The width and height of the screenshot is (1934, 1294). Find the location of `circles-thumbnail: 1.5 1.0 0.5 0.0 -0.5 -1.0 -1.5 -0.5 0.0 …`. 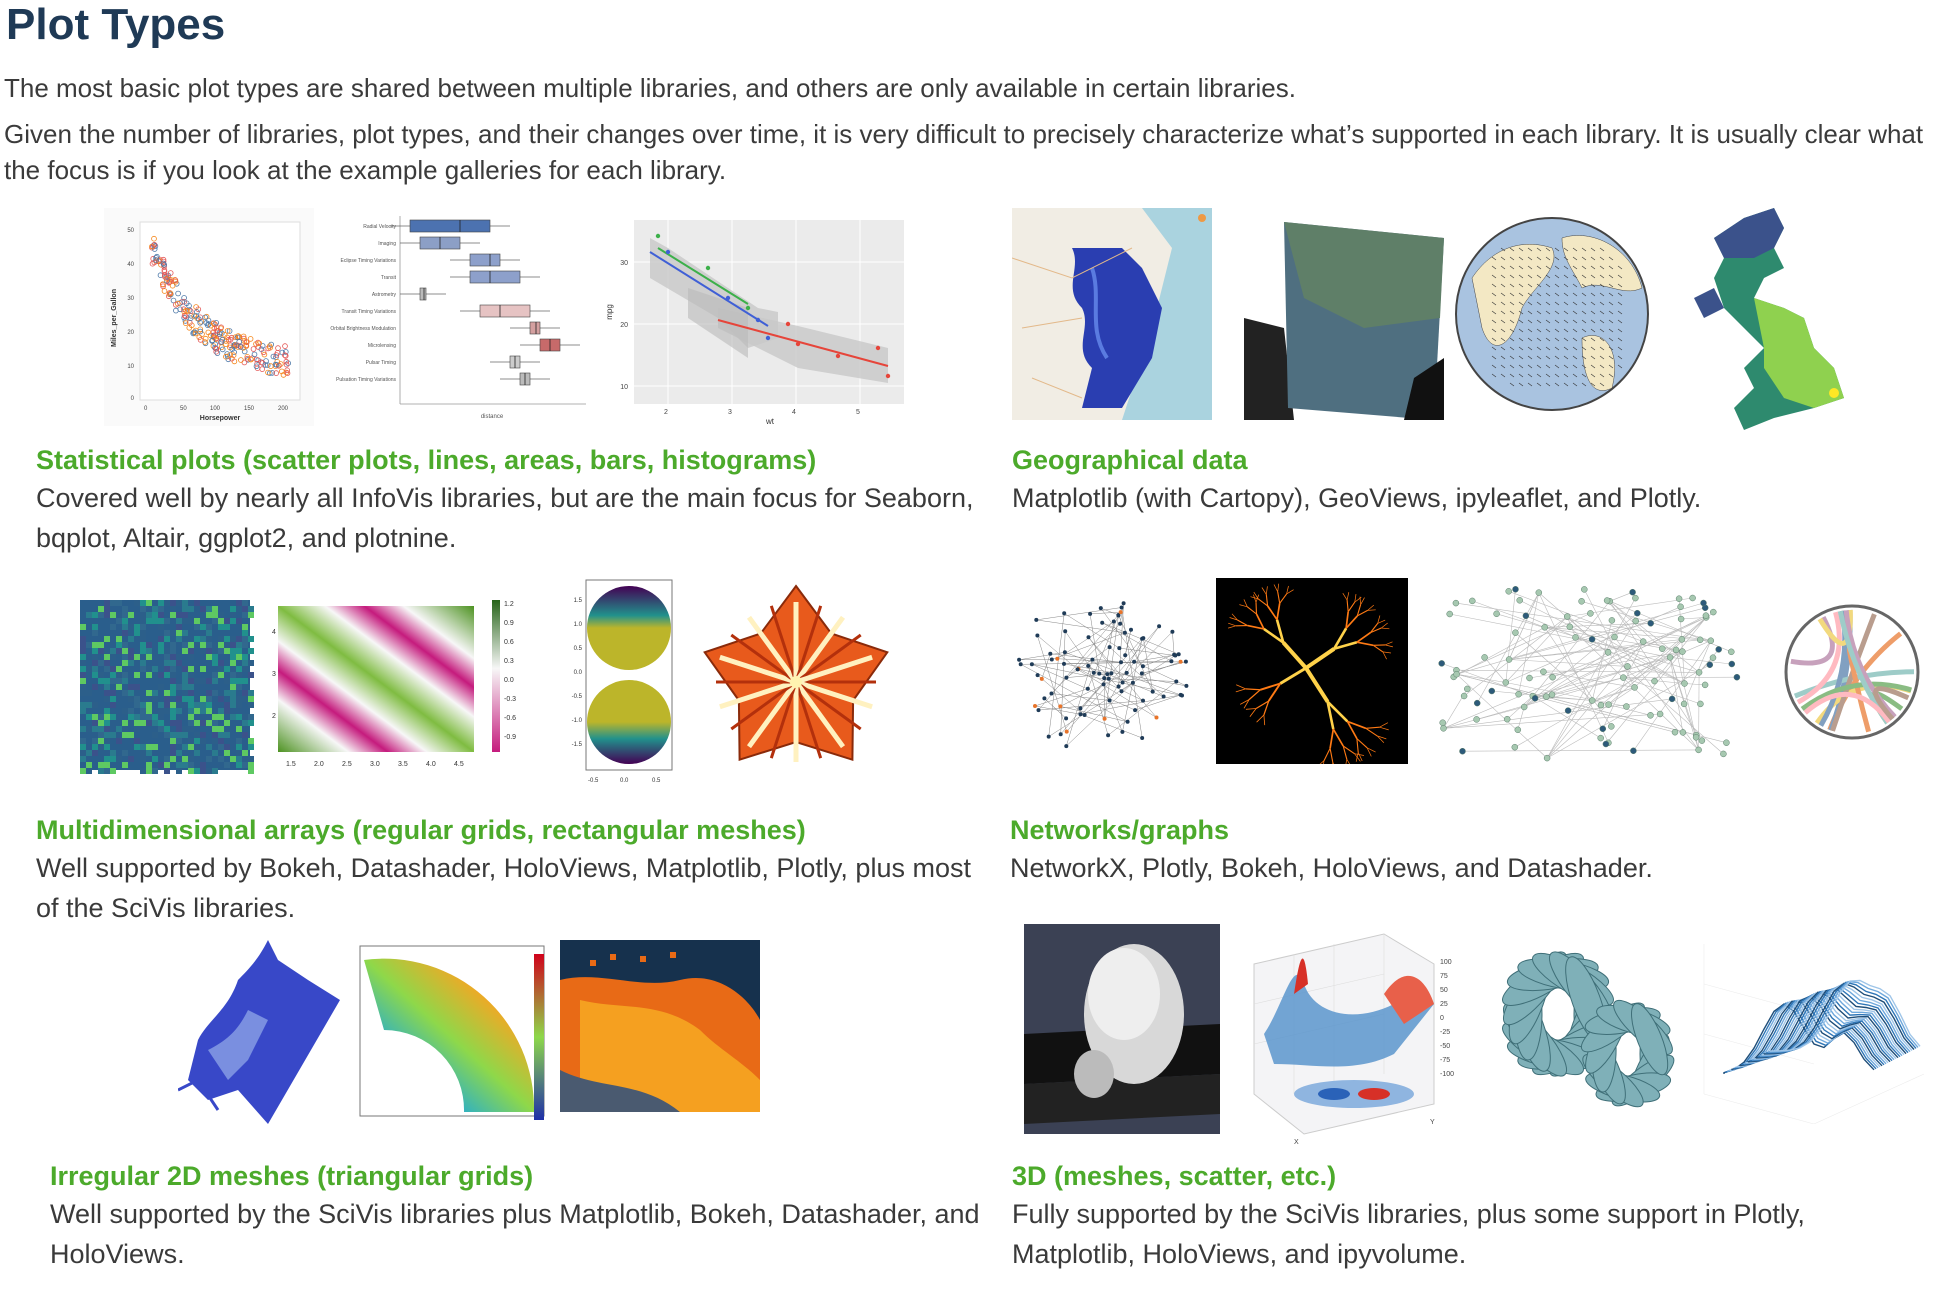

circles-thumbnail: 1.5 1.0 0.5 0.0 -0.5 -1.0 -1.5 -0.5 0.0 … is located at coordinates (617, 684).